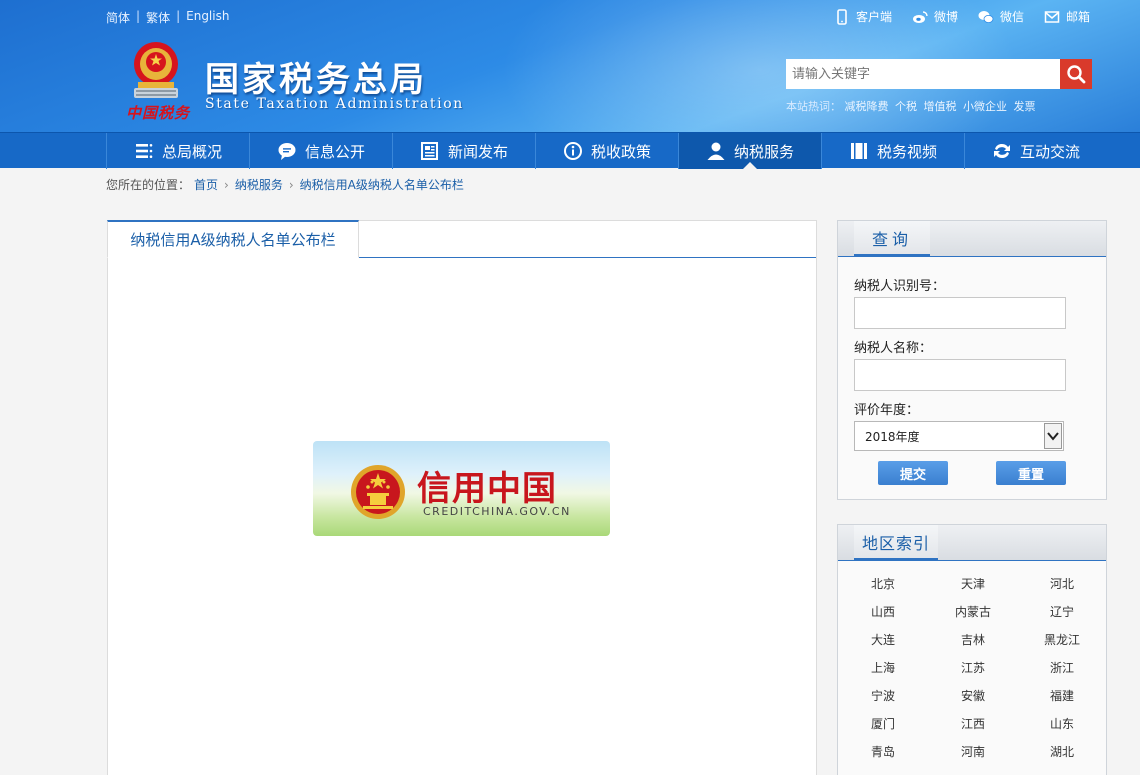 This screenshot has height=775, width=1140. I want to click on region-link: 宁波, so click(883, 695).